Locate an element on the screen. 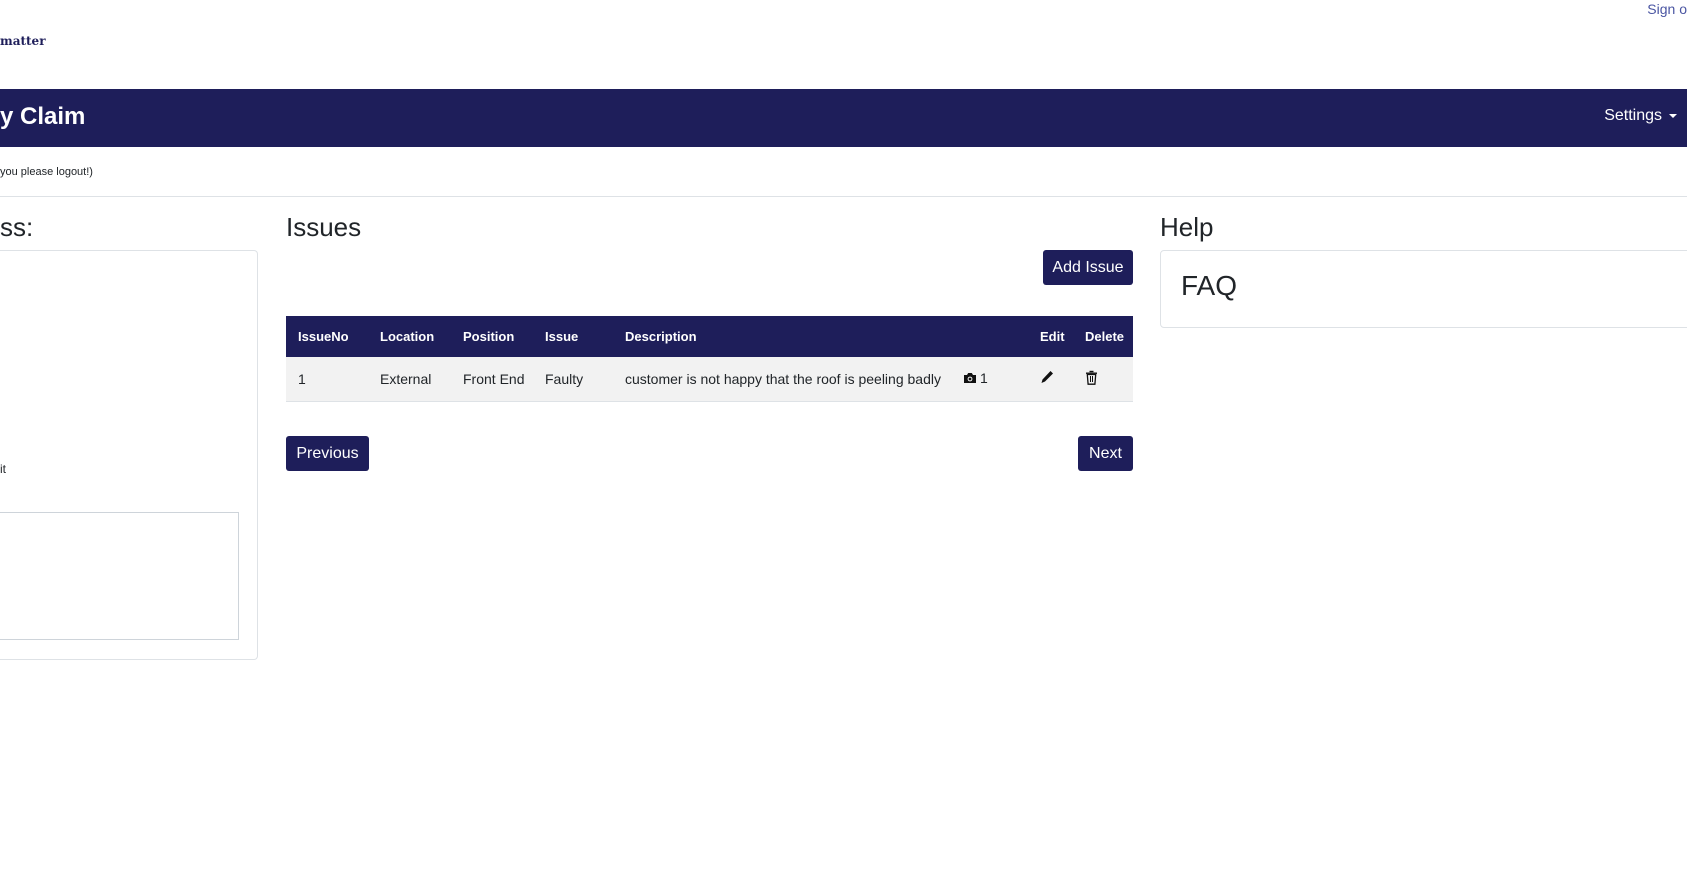 The width and height of the screenshot is (1687, 896). cell-edit is located at coordinates (1050, 379).